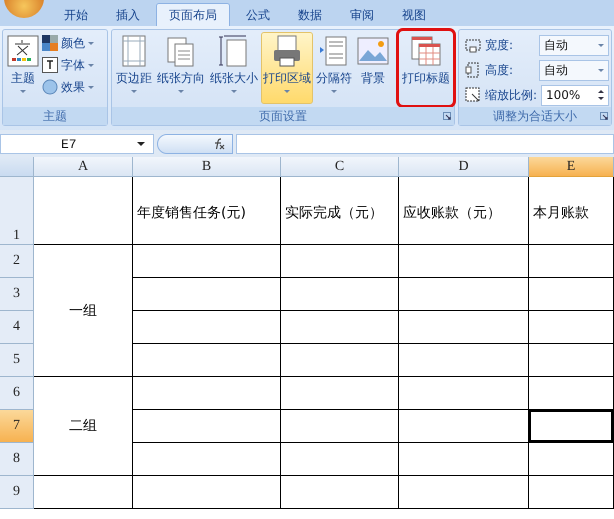 The height and width of the screenshot is (519, 614). Describe the element at coordinates (601, 95) in the screenshot. I see `spin-arrows-icon` at that location.